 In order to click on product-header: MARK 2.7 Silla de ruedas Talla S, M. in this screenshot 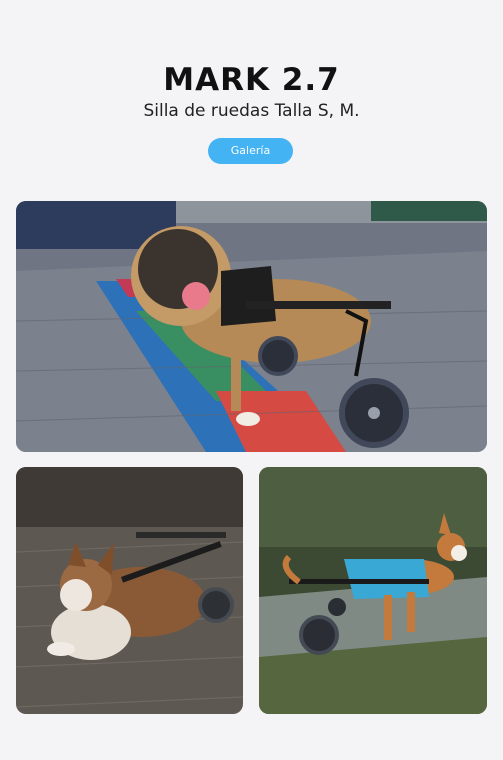, I will do `click(251, 92)`.